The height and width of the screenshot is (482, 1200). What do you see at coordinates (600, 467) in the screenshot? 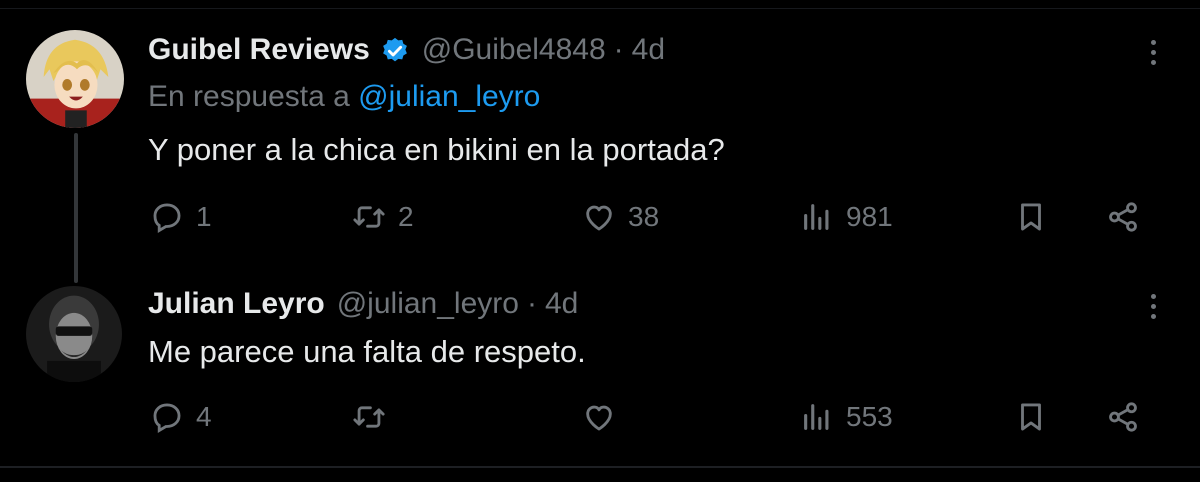
I see `bottom-divider` at bounding box center [600, 467].